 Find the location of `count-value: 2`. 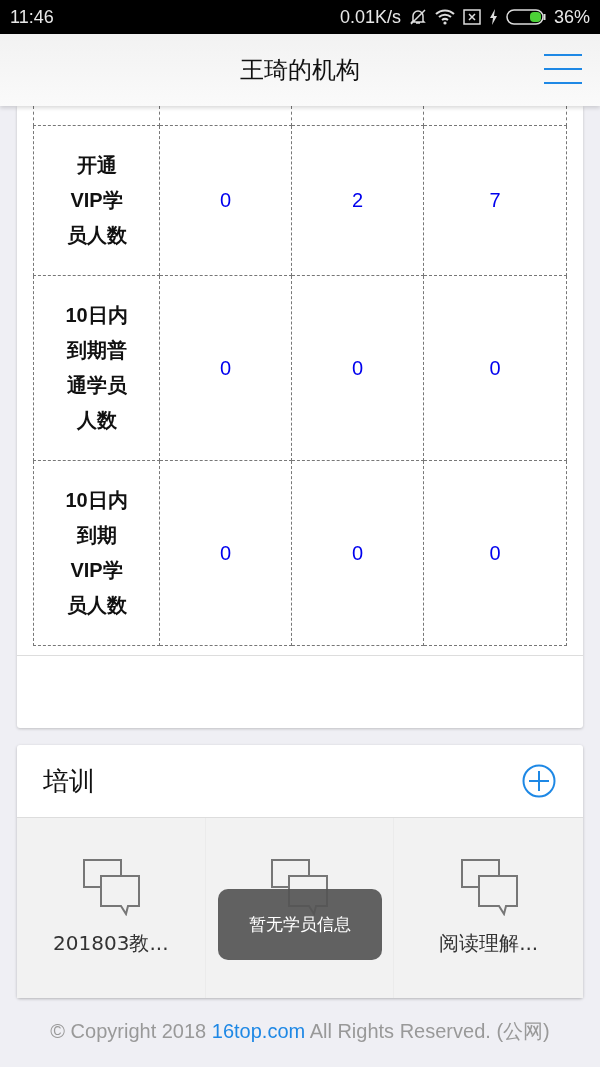

count-value: 2 is located at coordinates (357, 200).